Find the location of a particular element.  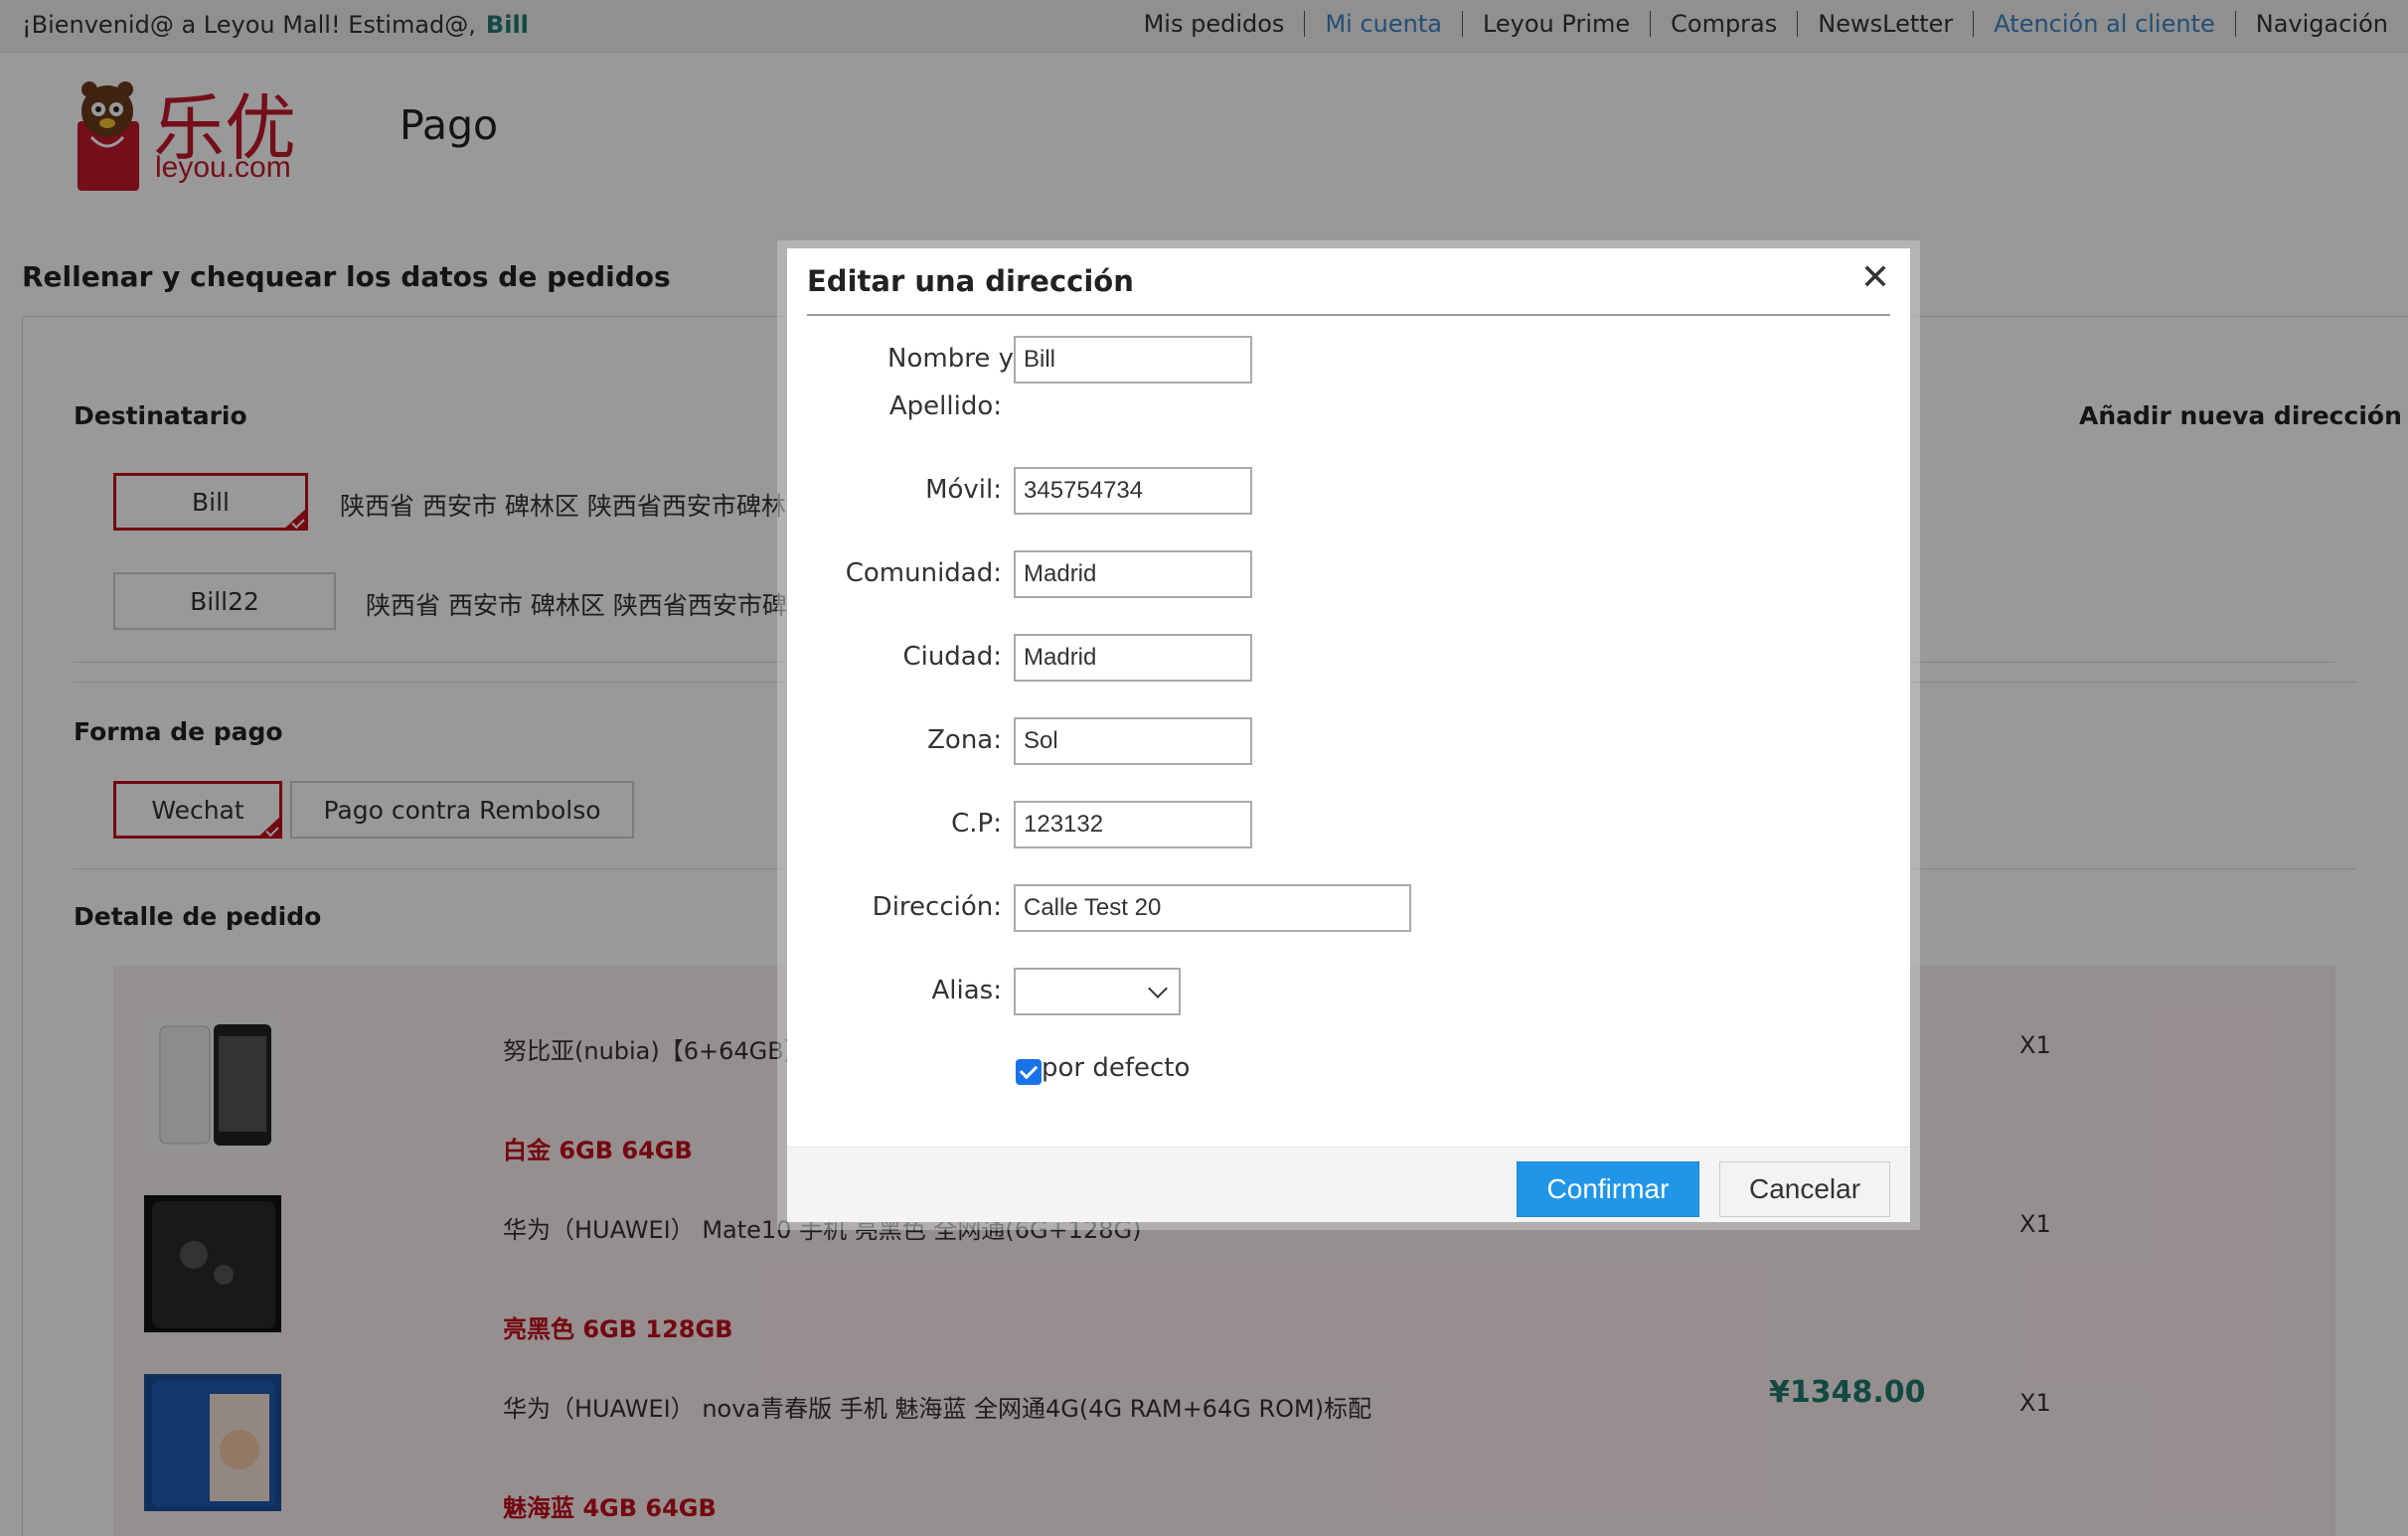

cancel-button: Cancelar is located at coordinates (1804, 1189).